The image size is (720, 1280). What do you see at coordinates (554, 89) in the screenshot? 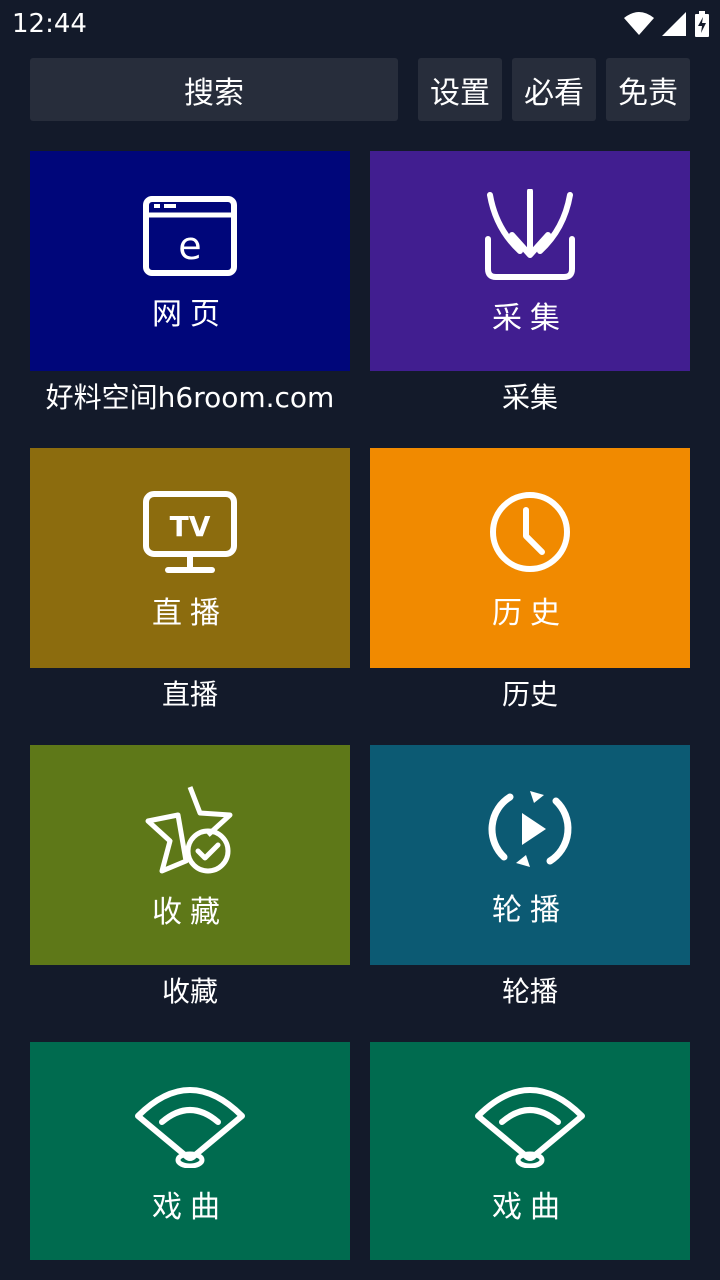
I see `must-watch-button: 必看` at bounding box center [554, 89].